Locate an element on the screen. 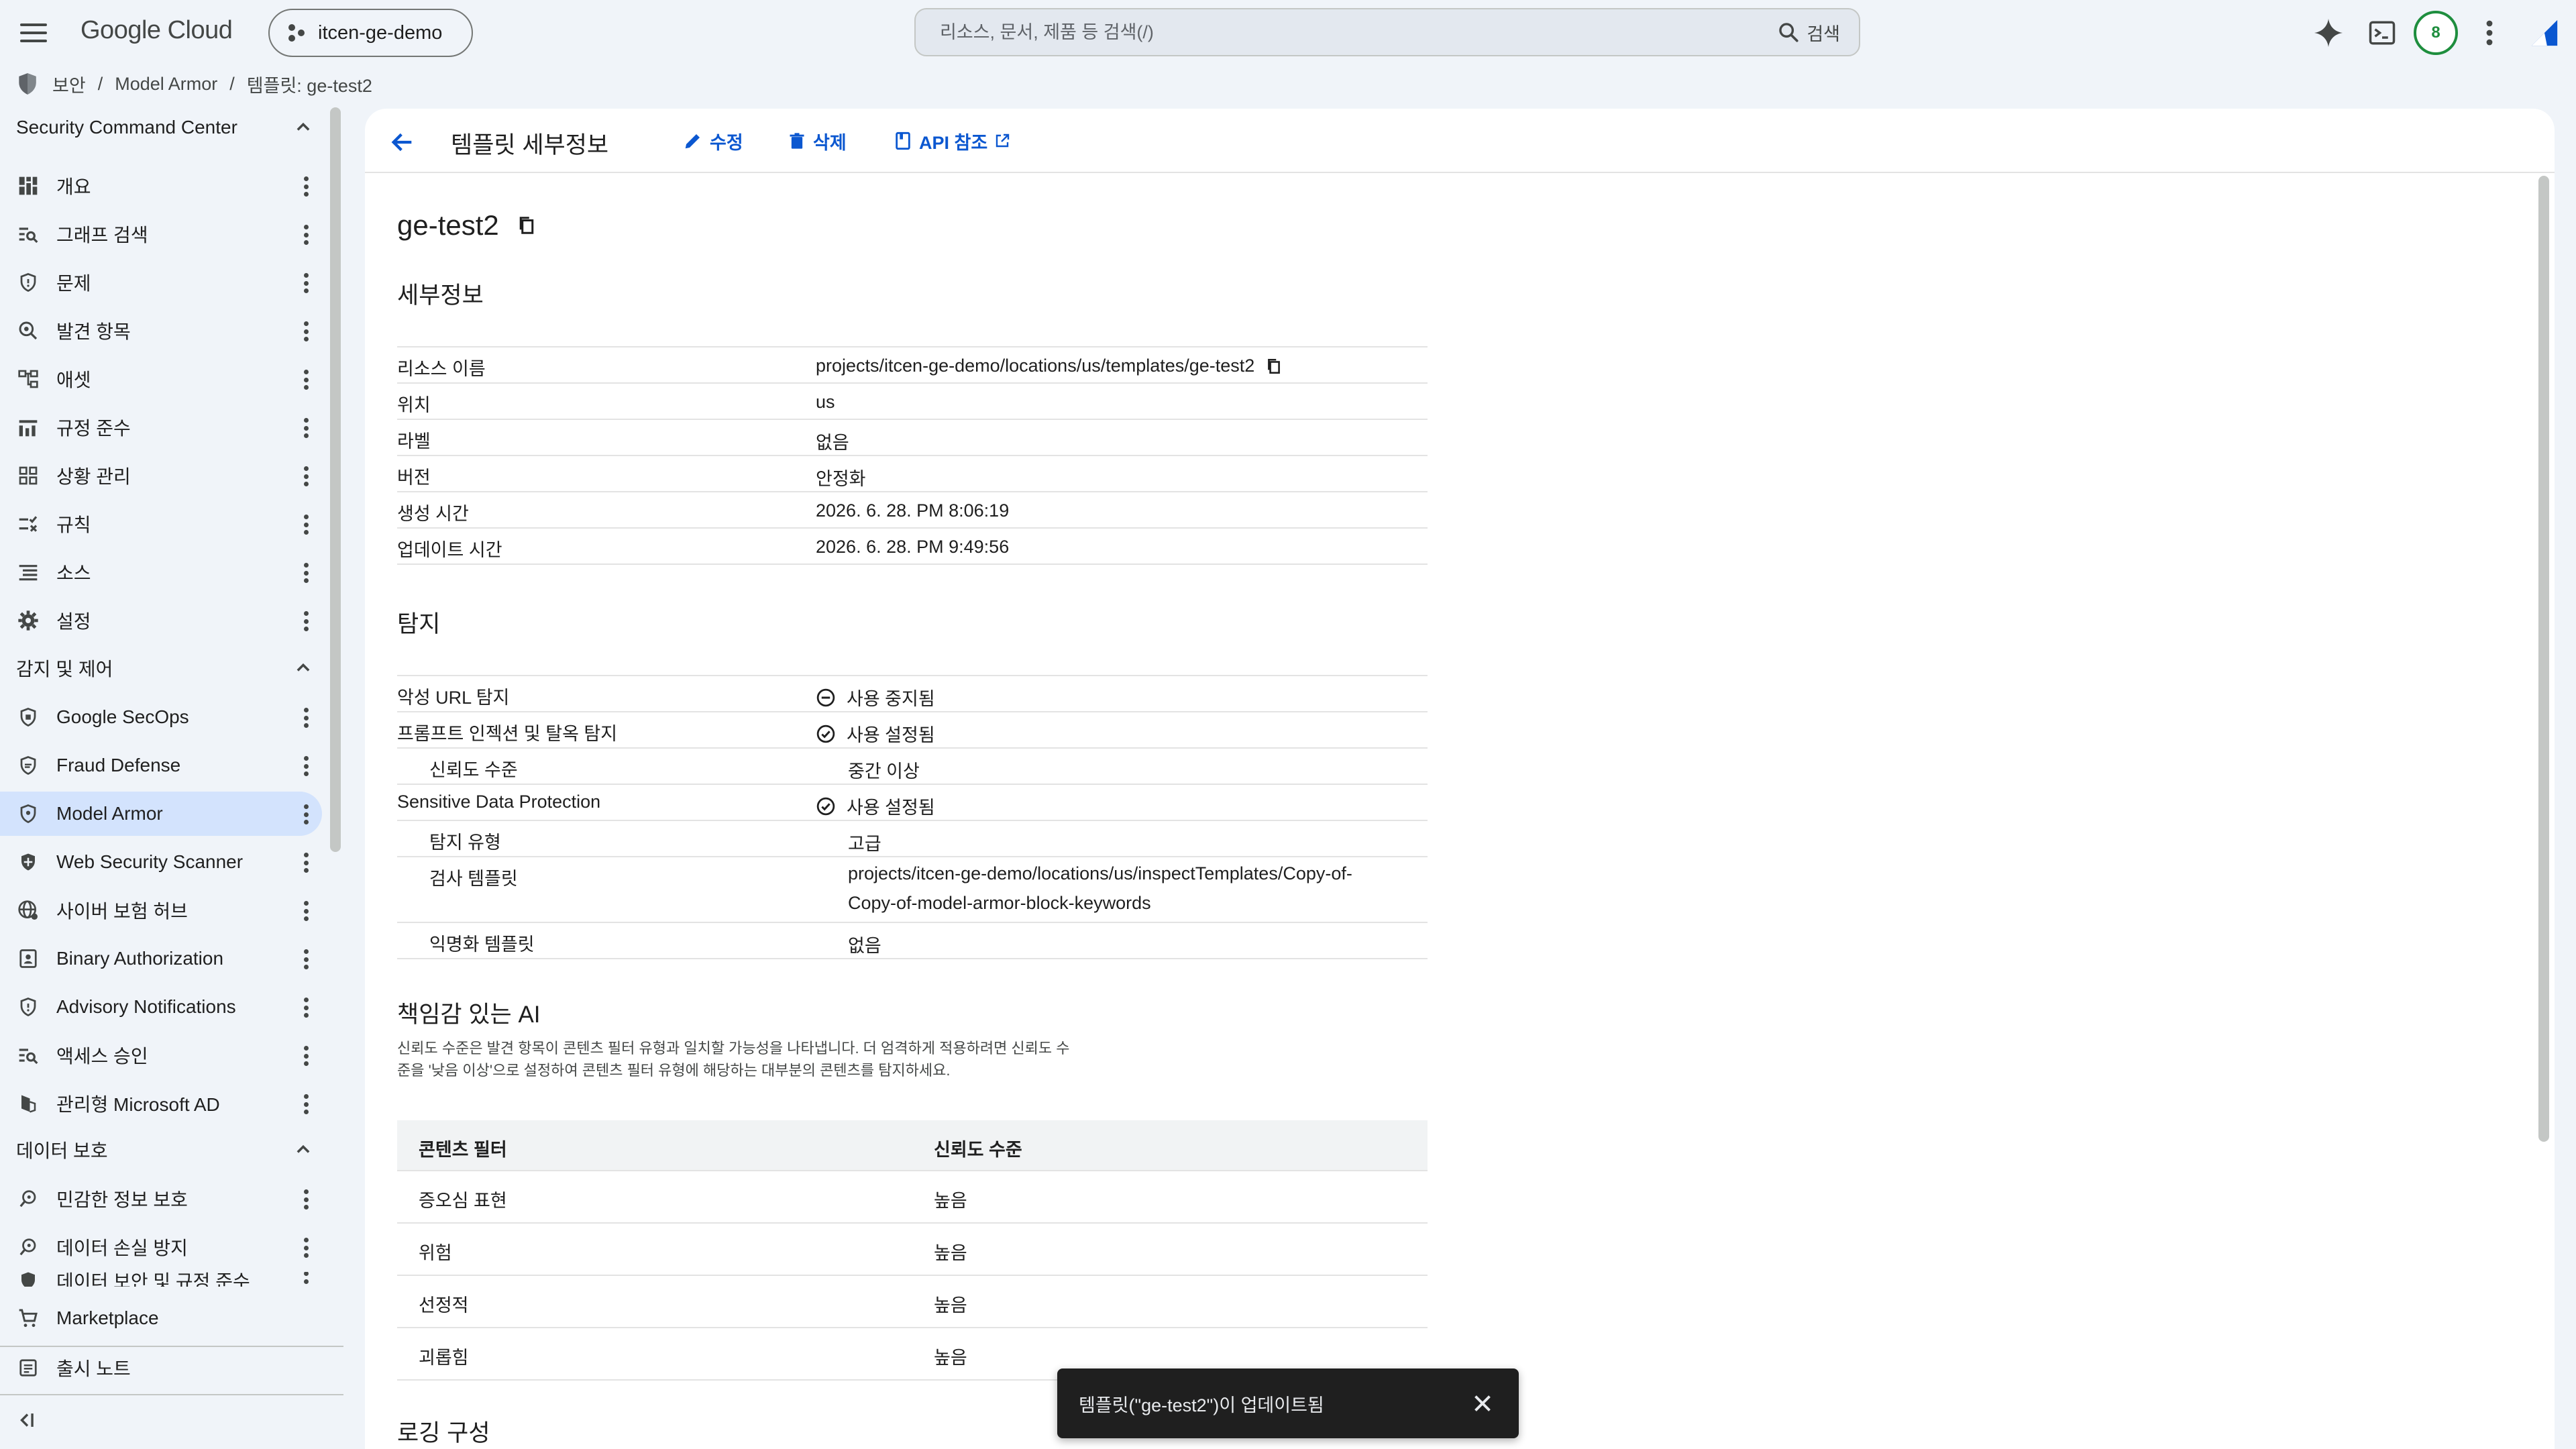  gemini-sparkle-icon is located at coordinates (2328, 33).